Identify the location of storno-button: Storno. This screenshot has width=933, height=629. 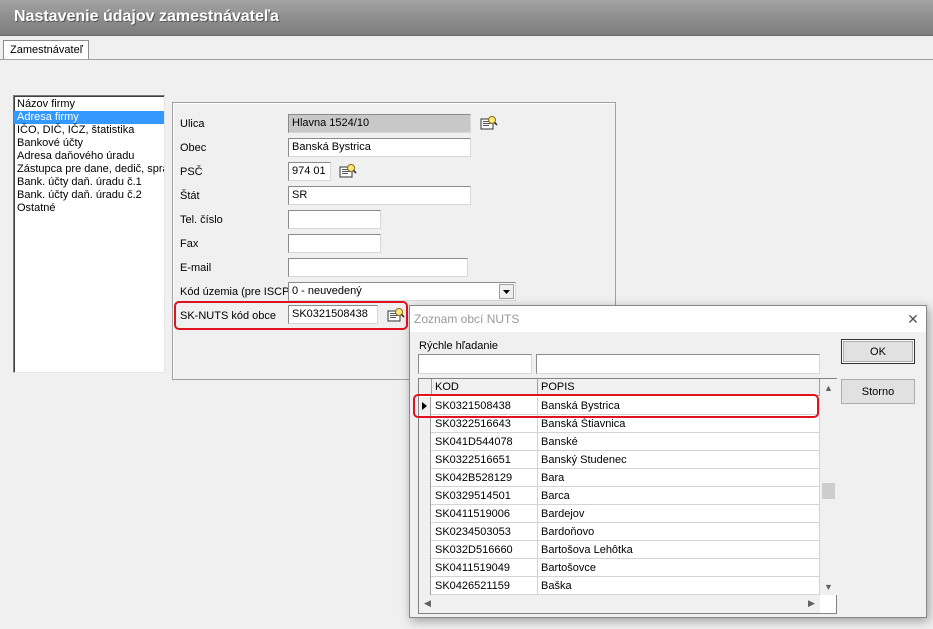
(878, 391).